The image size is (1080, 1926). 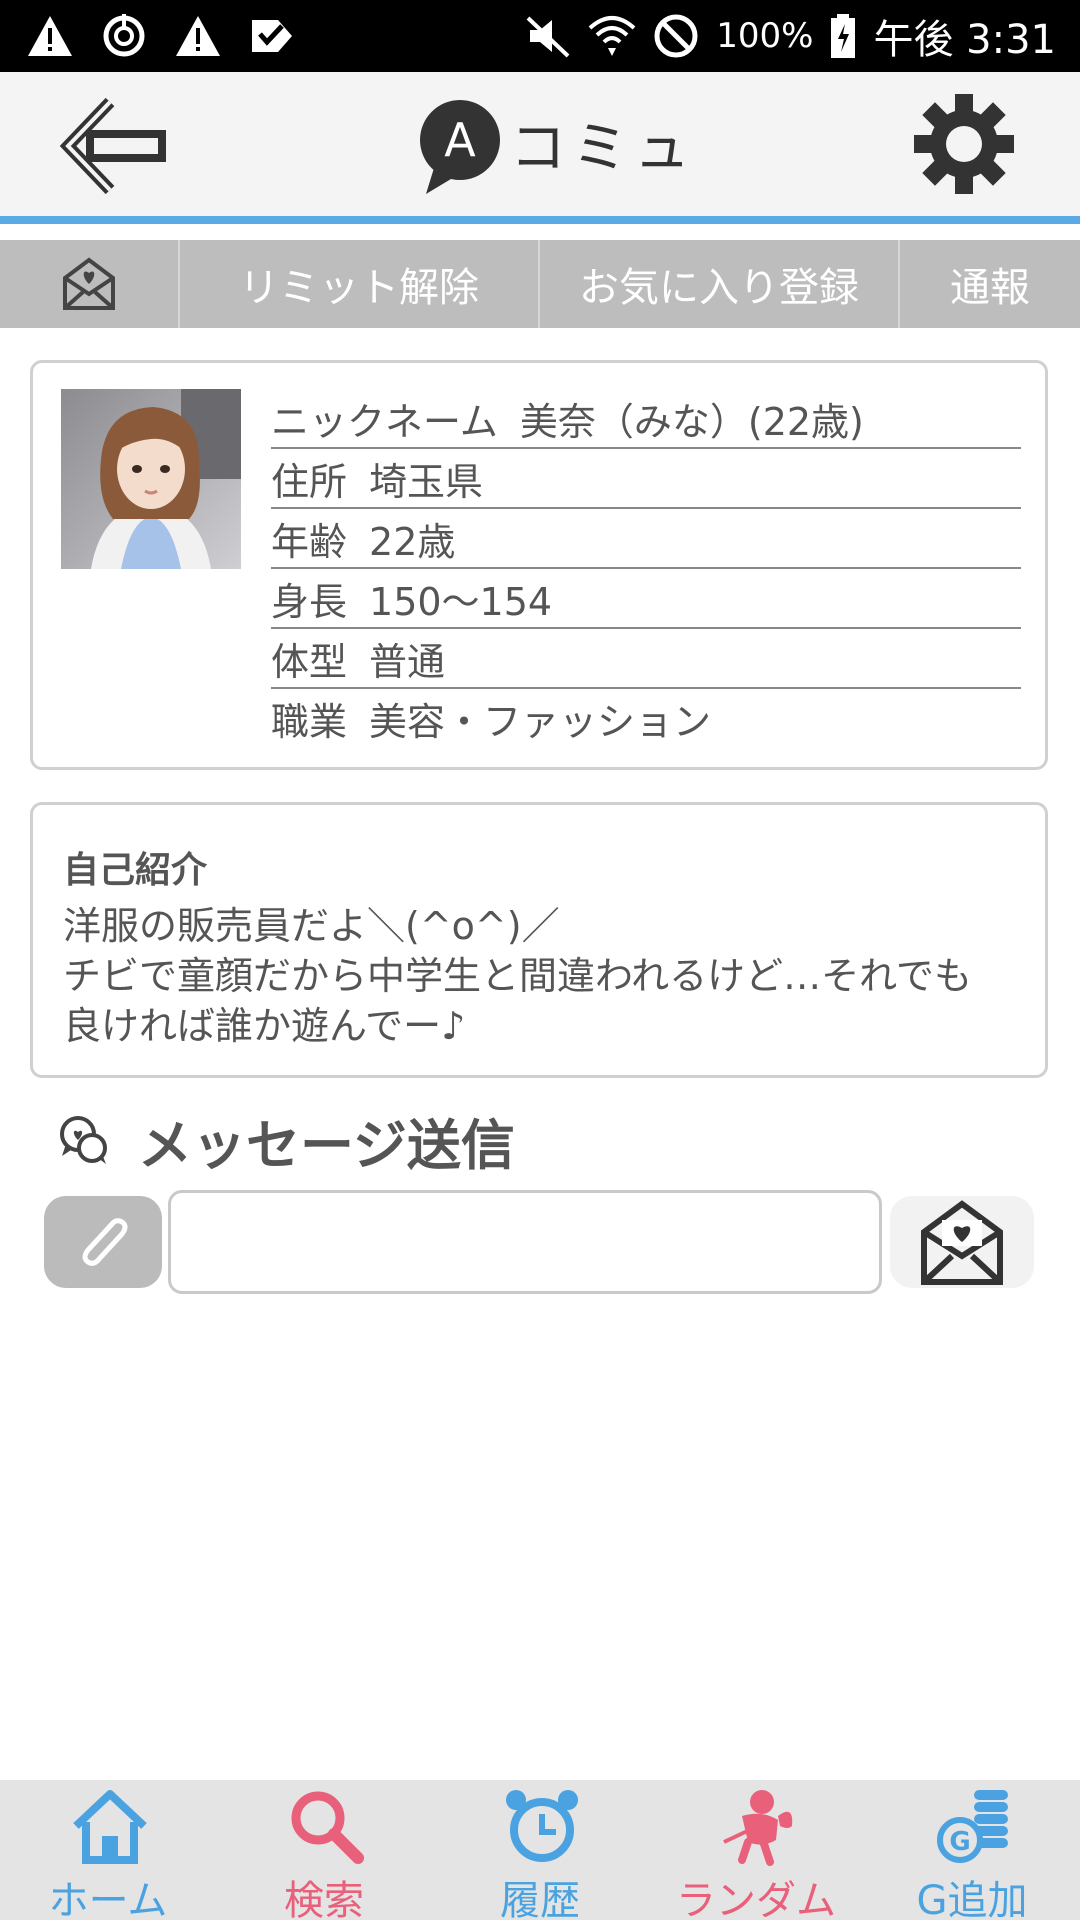 What do you see at coordinates (426, 481) in the screenshot?
I see `profile-value: 埼玉県` at bounding box center [426, 481].